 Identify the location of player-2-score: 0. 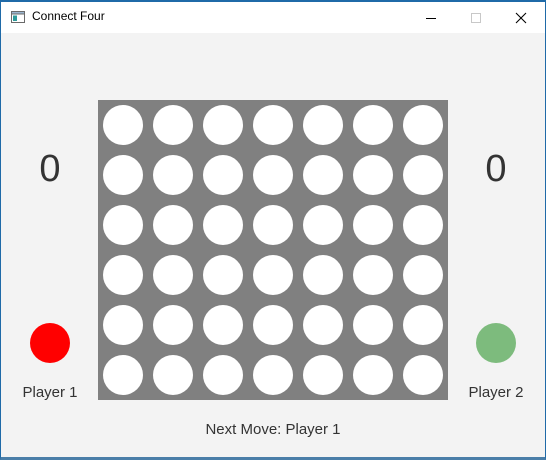
(496, 169).